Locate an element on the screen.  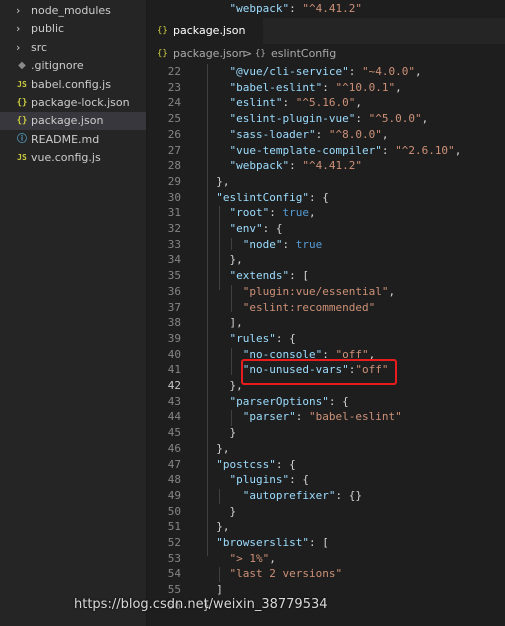
js-file-icon: JS is located at coordinates (22, 158).